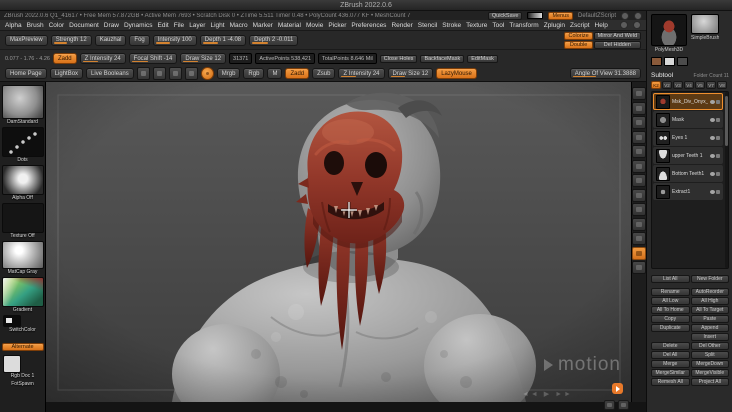  Describe the element at coordinates (153, 58) in the screenshot. I see `focal-shift-slider: Focal Shift -14` at that location.